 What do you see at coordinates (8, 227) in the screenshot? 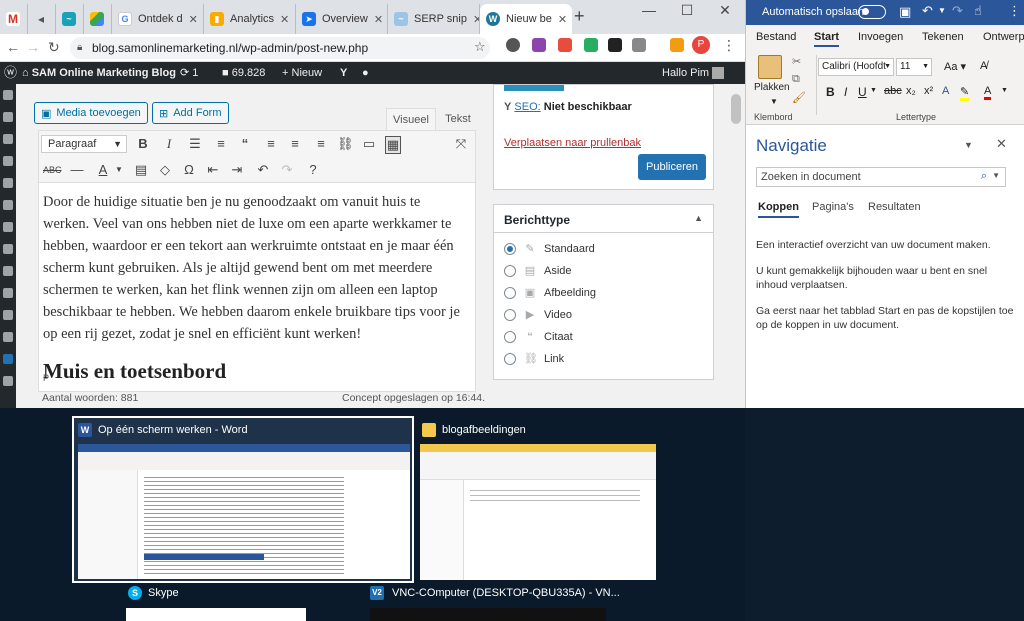
I see `plugins-icon` at bounding box center [8, 227].